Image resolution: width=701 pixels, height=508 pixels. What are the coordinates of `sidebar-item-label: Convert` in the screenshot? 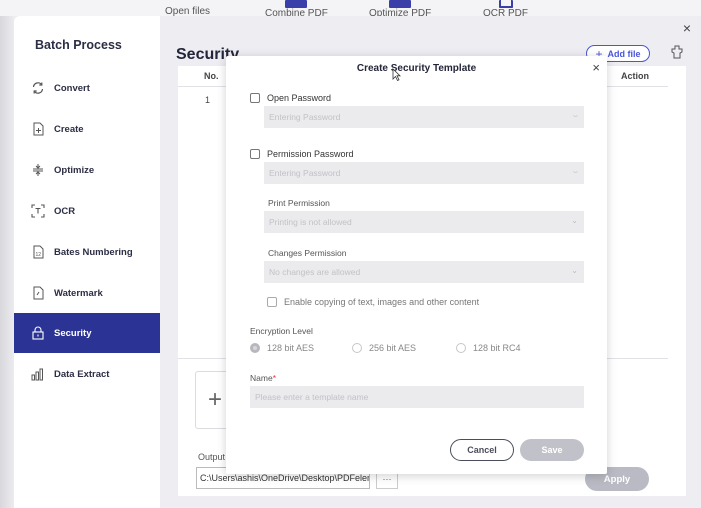 It's located at (72, 88).